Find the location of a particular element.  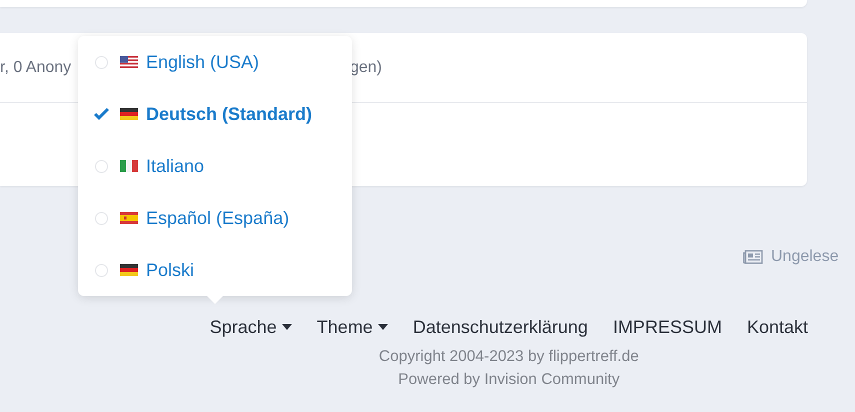

online-summary: r, 0 Anony is located at coordinates (36, 67).